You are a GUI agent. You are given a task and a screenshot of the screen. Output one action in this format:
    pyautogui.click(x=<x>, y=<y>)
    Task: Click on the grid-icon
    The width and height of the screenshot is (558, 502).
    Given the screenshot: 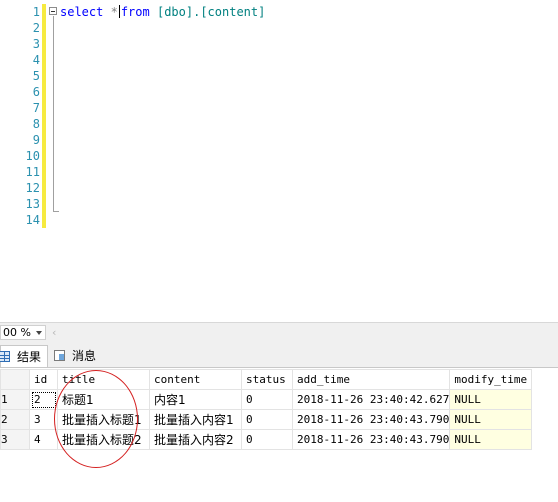 What is the action you would take?
    pyautogui.click(x=5, y=356)
    